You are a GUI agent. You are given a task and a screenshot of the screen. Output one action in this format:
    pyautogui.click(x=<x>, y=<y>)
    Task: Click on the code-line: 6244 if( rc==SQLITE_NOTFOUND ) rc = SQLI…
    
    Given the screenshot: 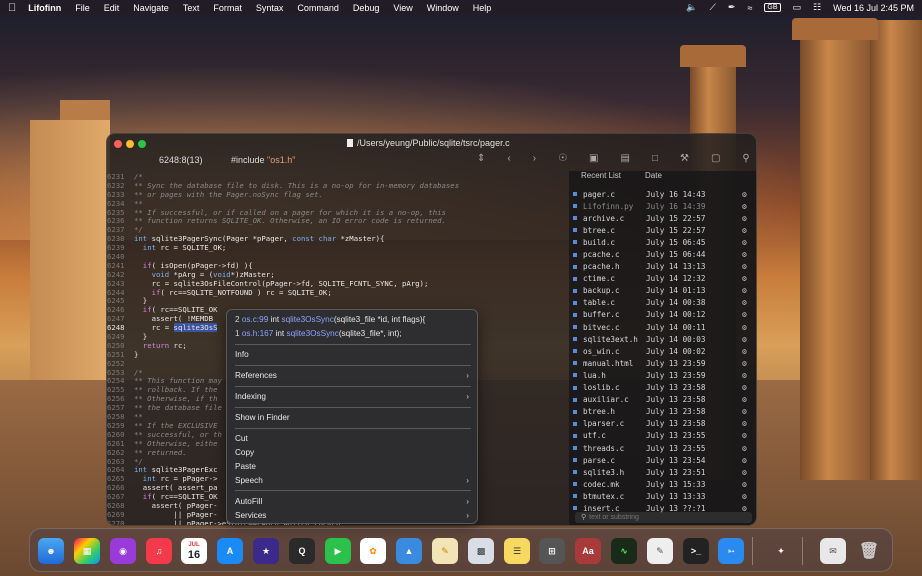 What is the action you would take?
    pyautogui.click(x=338, y=293)
    